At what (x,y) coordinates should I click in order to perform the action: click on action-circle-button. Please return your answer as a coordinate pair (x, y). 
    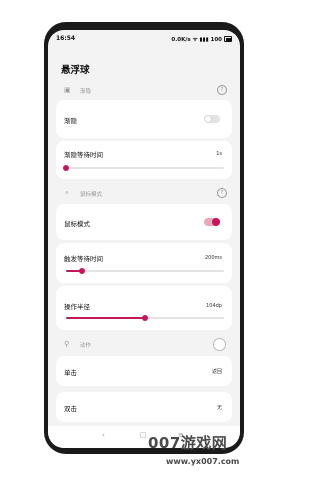
    Looking at the image, I should click on (219, 344).